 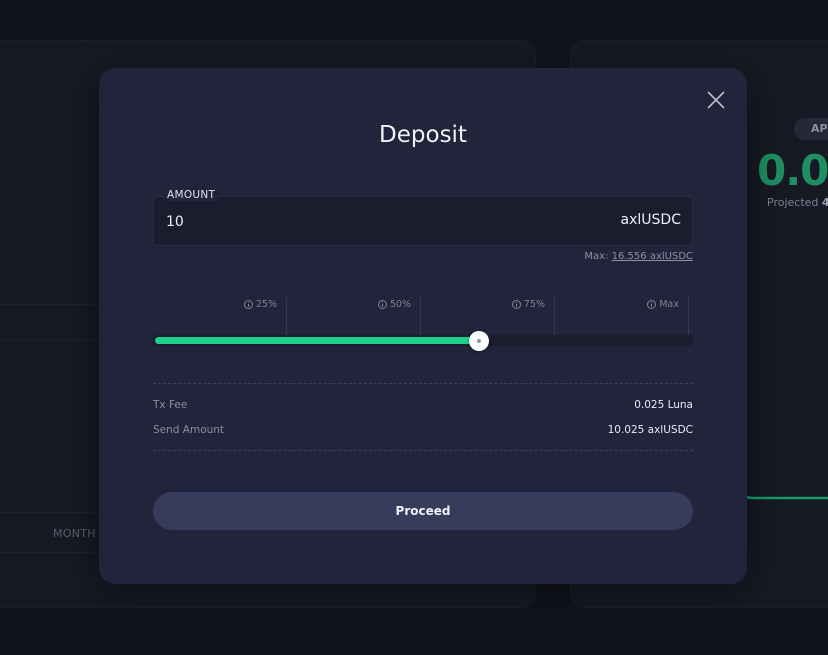 What do you see at coordinates (596, 256) in the screenshot?
I see `max-prefix: Max:` at bounding box center [596, 256].